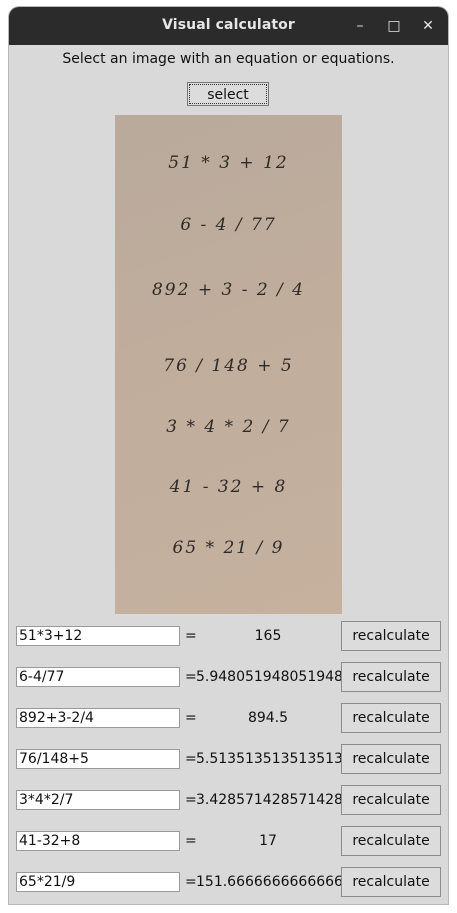  Describe the element at coordinates (274, 882) in the screenshot. I see `result-value: 151.66666666666666` at that location.